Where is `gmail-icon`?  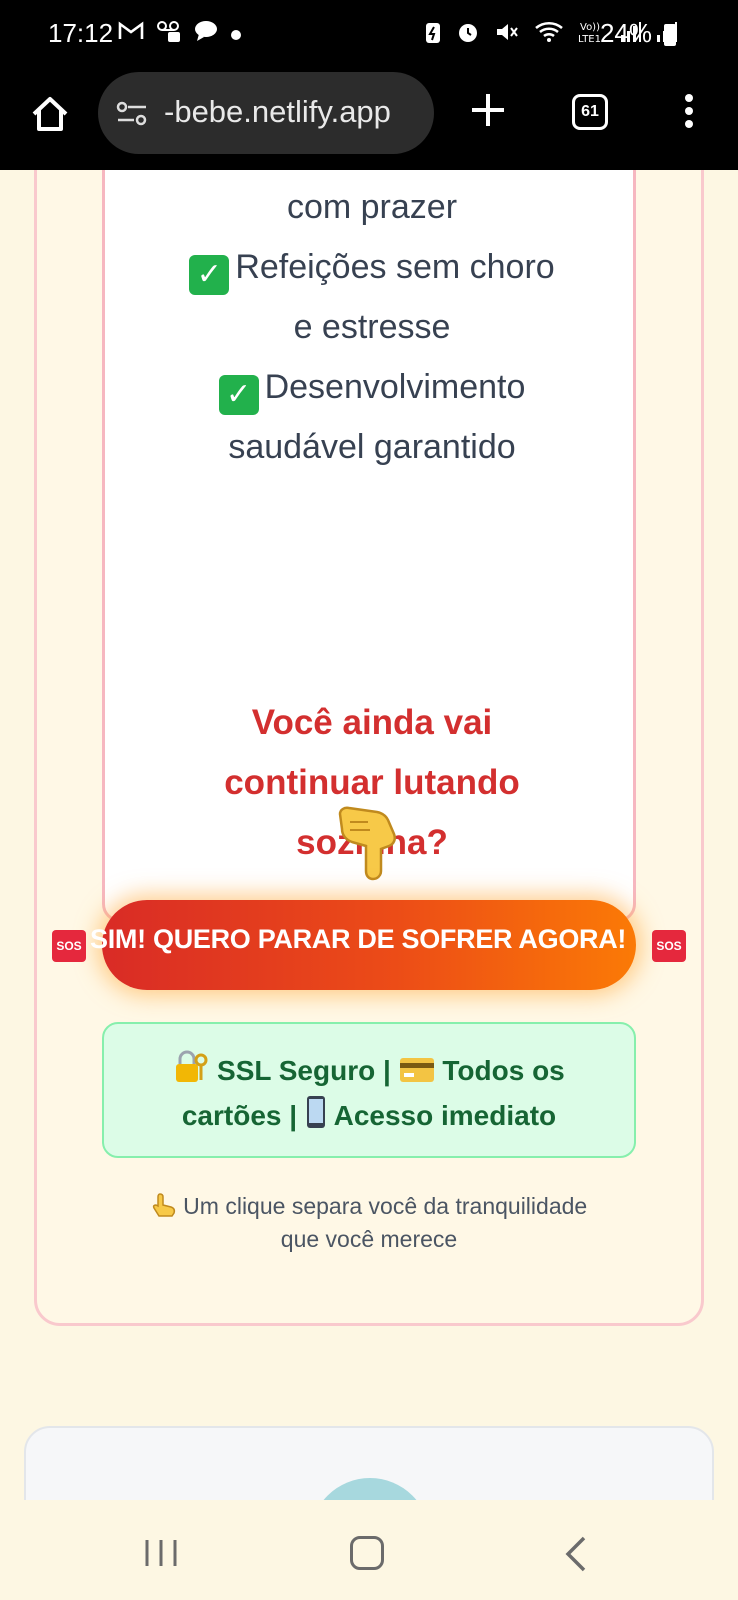 gmail-icon is located at coordinates (131, 34).